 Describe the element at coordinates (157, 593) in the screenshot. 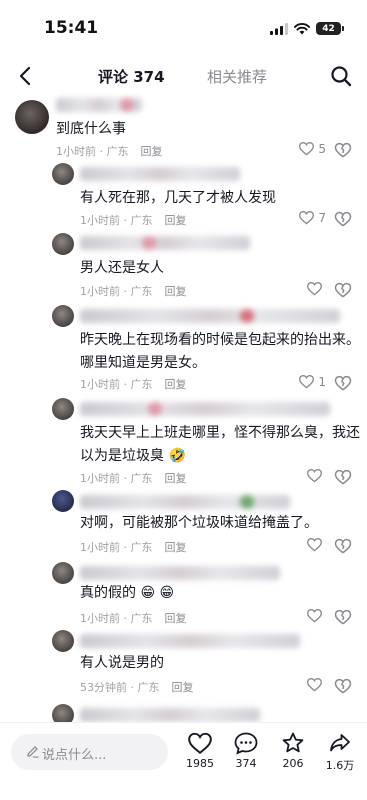

I see `grinning-emoji-icon: 😁 😁` at that location.